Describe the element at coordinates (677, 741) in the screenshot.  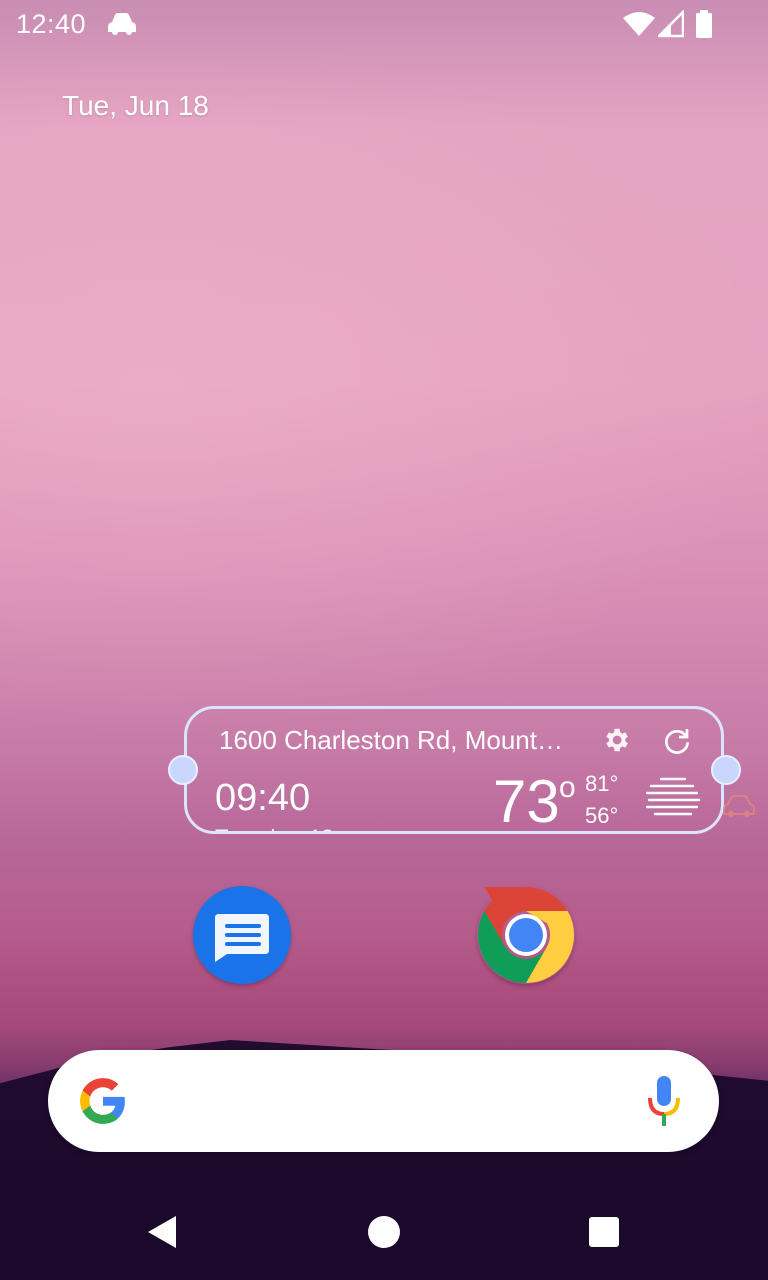
I see `refresh-icon` at that location.